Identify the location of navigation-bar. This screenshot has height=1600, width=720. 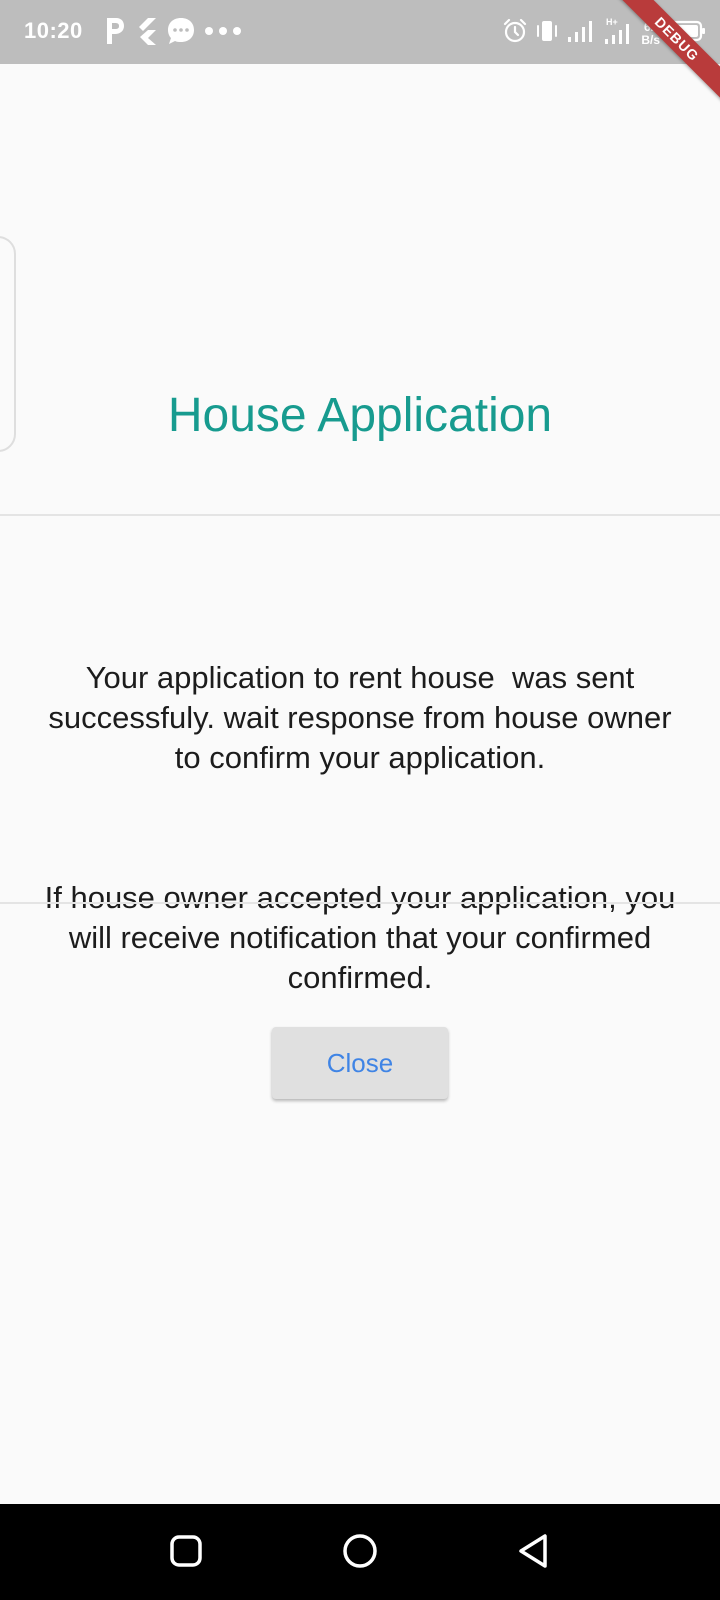
(360, 1552).